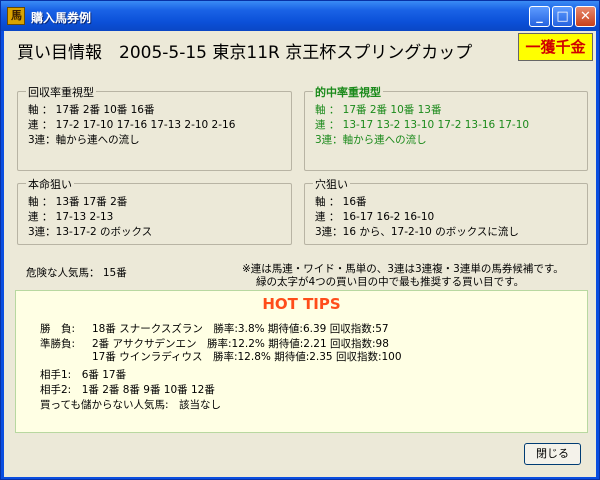 Image resolution: width=600 pixels, height=480 pixels. Describe the element at coordinates (422, 125) in the screenshot. I see `hitrate-combo: 連 ： 13-17 13-2 13-10 17-2 13-16 17-10` at that location.